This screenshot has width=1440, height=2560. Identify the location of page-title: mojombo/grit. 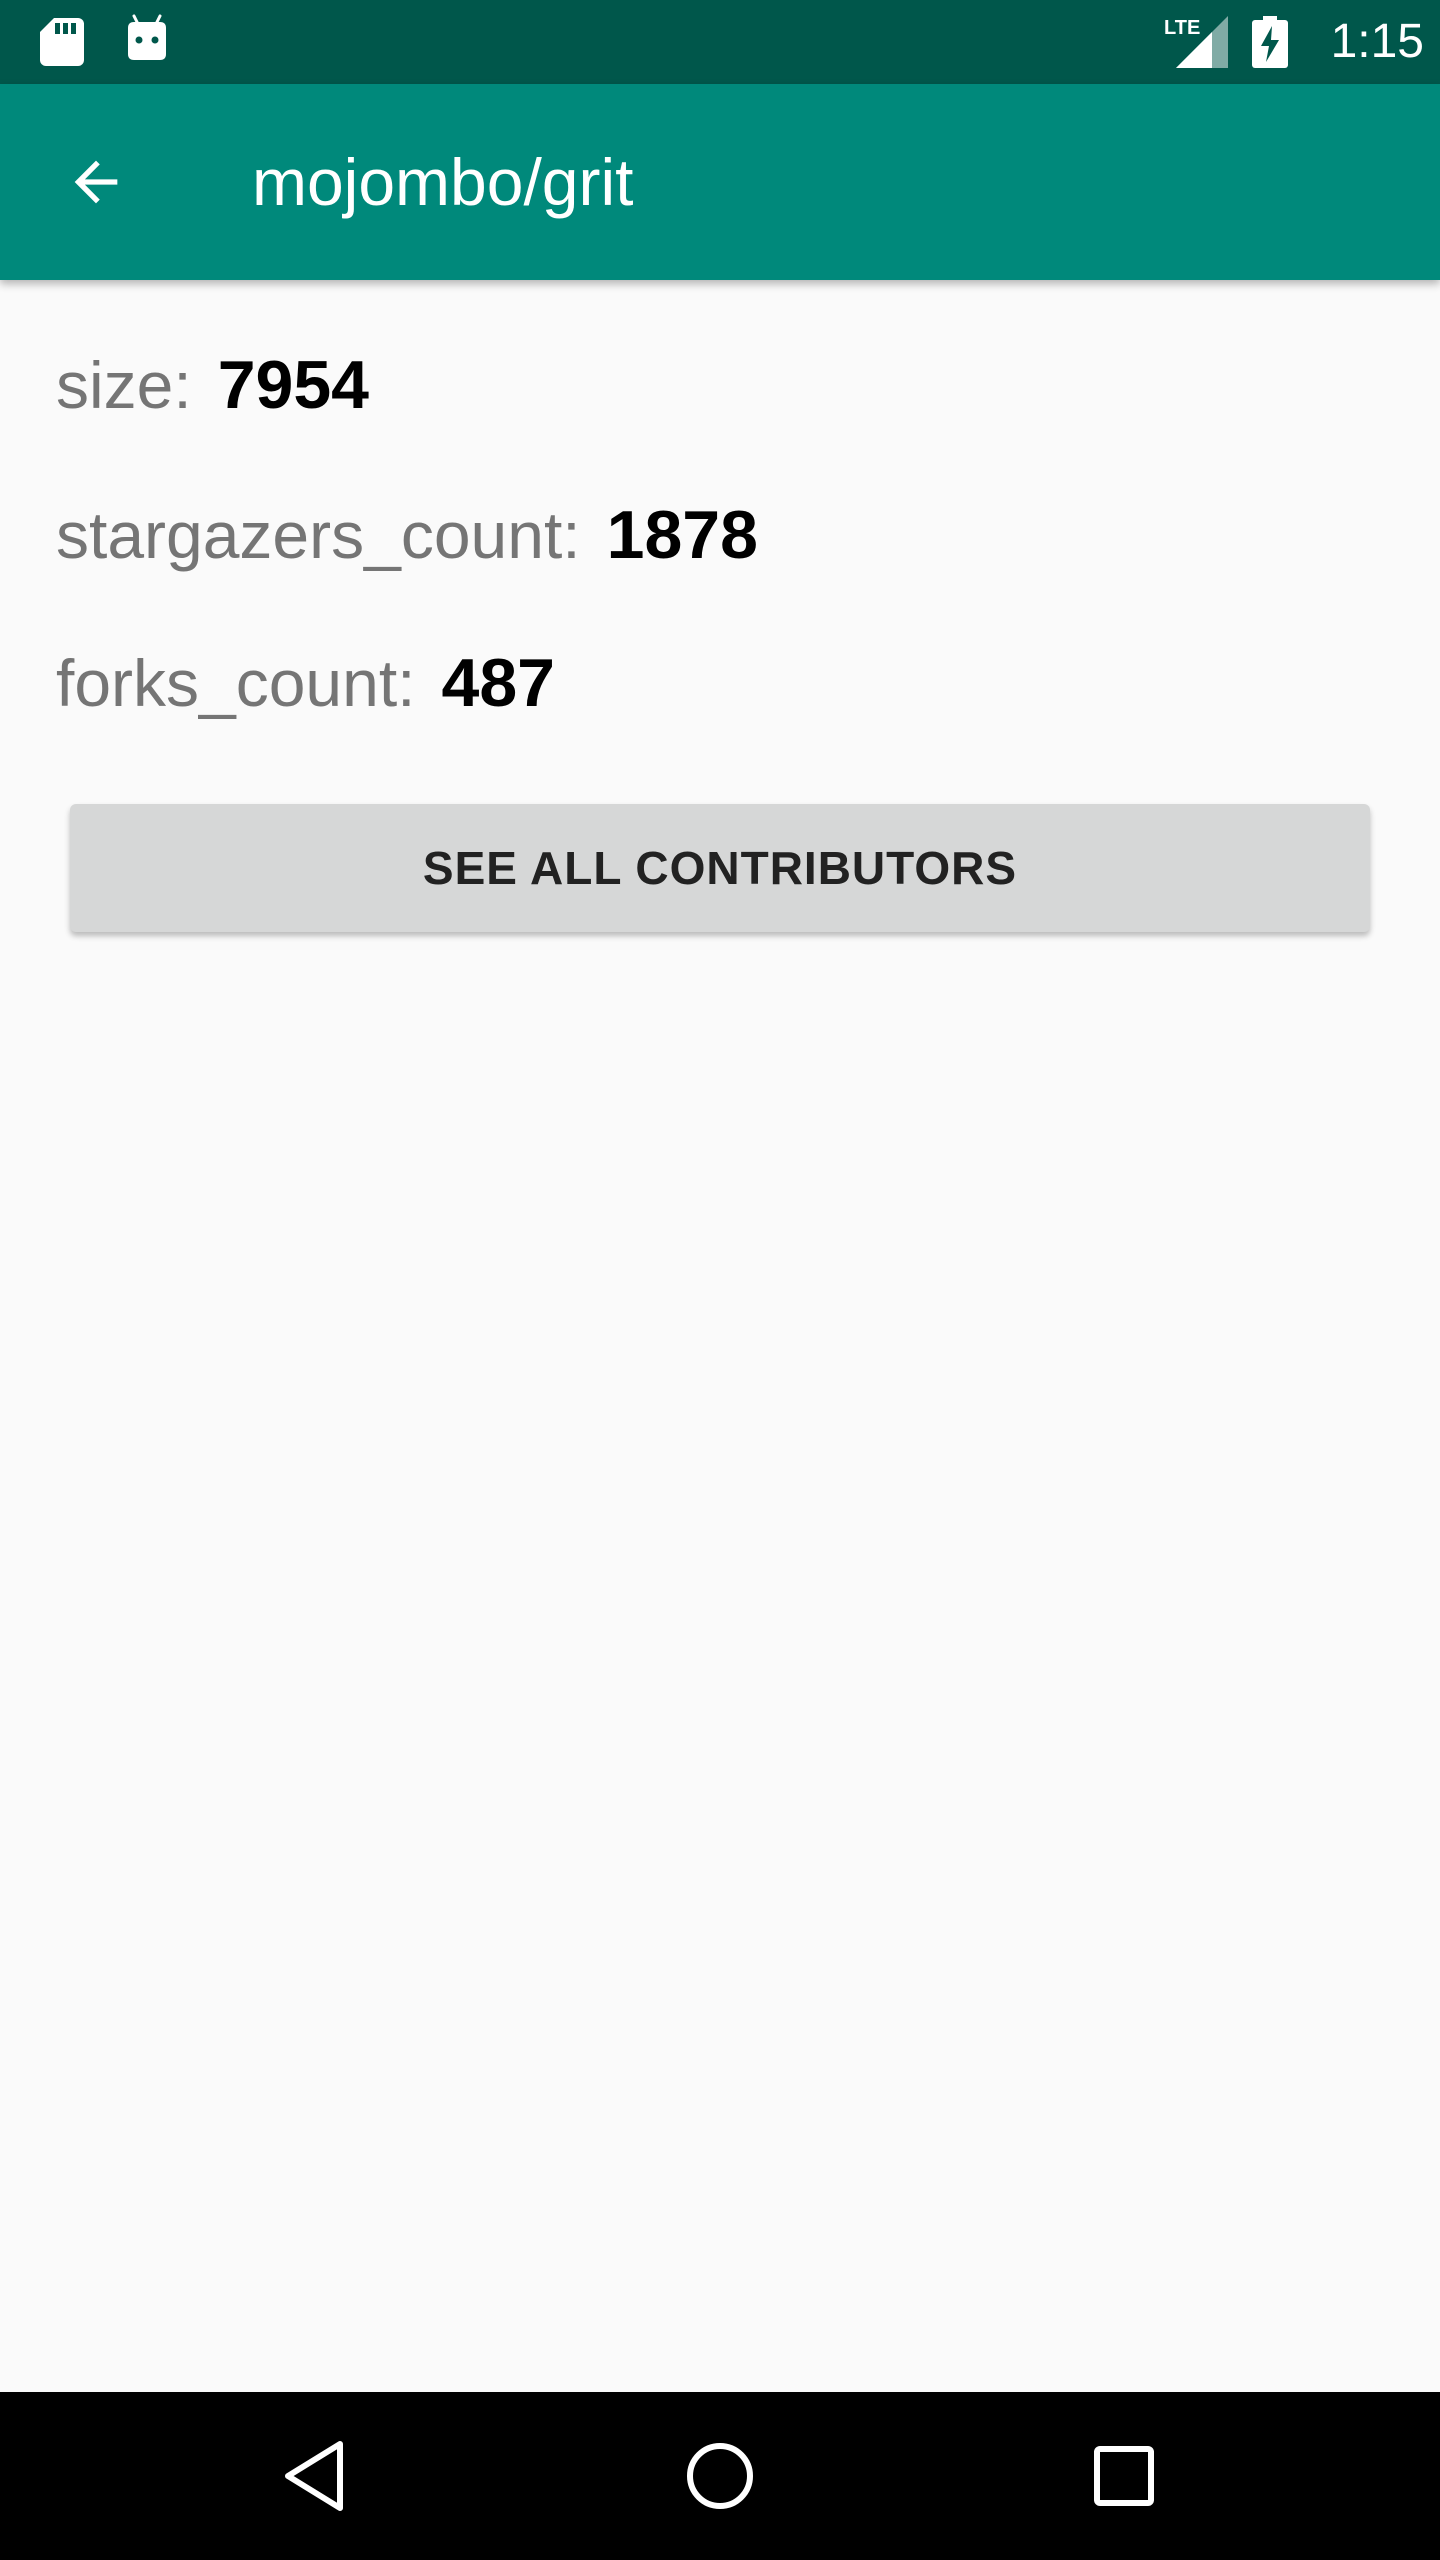
(443, 182).